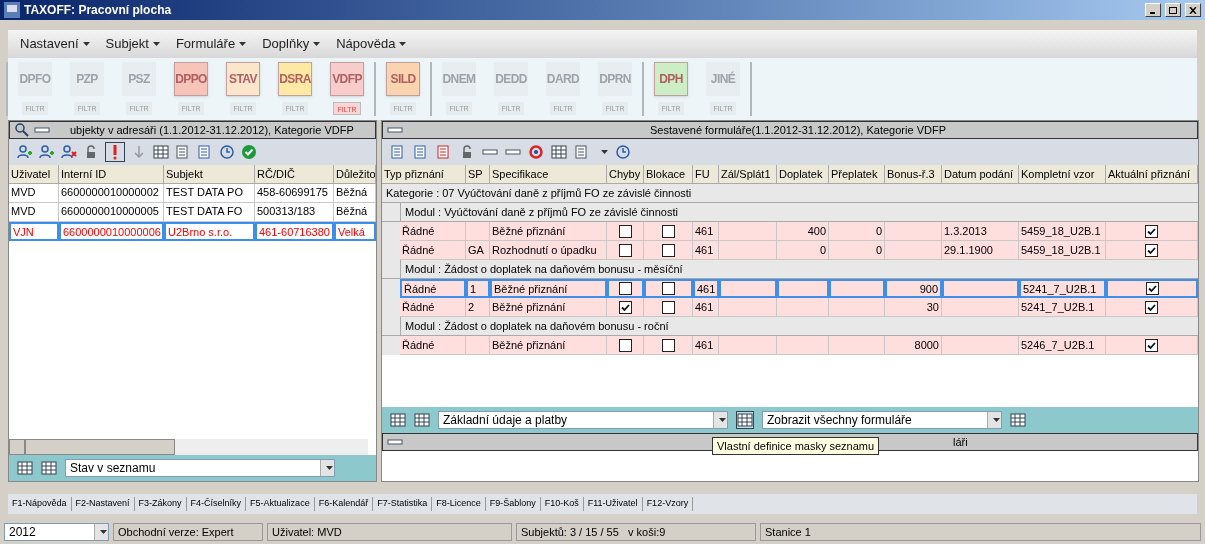  What do you see at coordinates (1152, 174) in the screenshot?
I see `column-header: Aktuální přiznání` at bounding box center [1152, 174].